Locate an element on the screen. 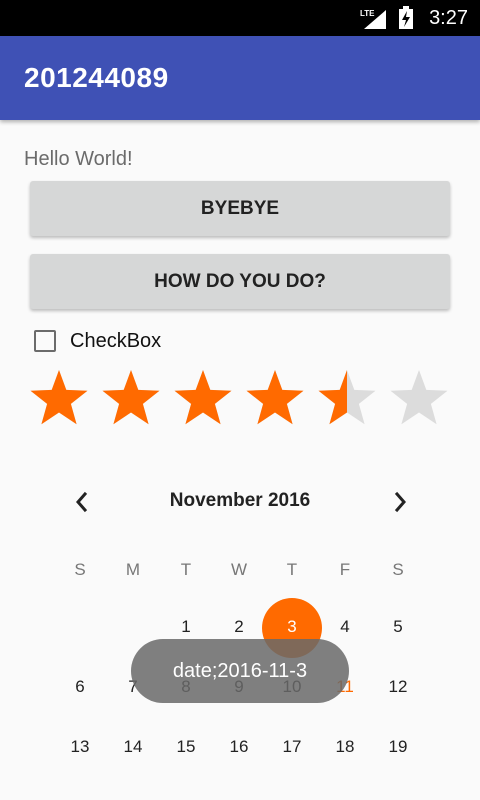  toast-message: date;2016-11-3 is located at coordinates (240, 671).